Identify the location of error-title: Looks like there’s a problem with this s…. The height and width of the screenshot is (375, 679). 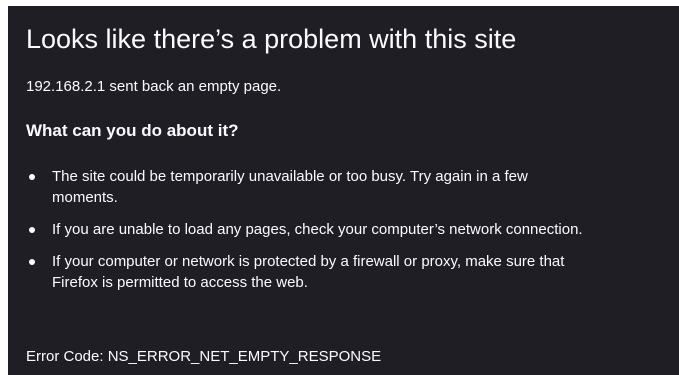
(271, 39).